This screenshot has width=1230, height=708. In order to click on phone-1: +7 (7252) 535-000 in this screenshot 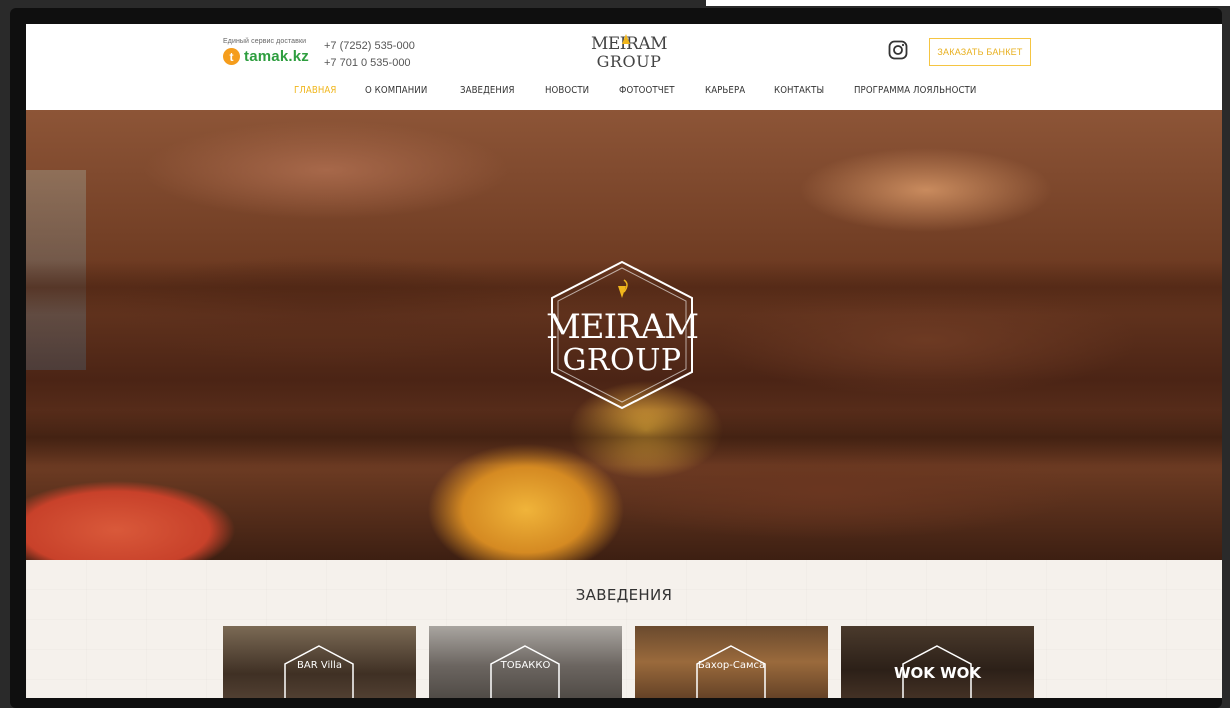, I will do `click(369, 46)`.